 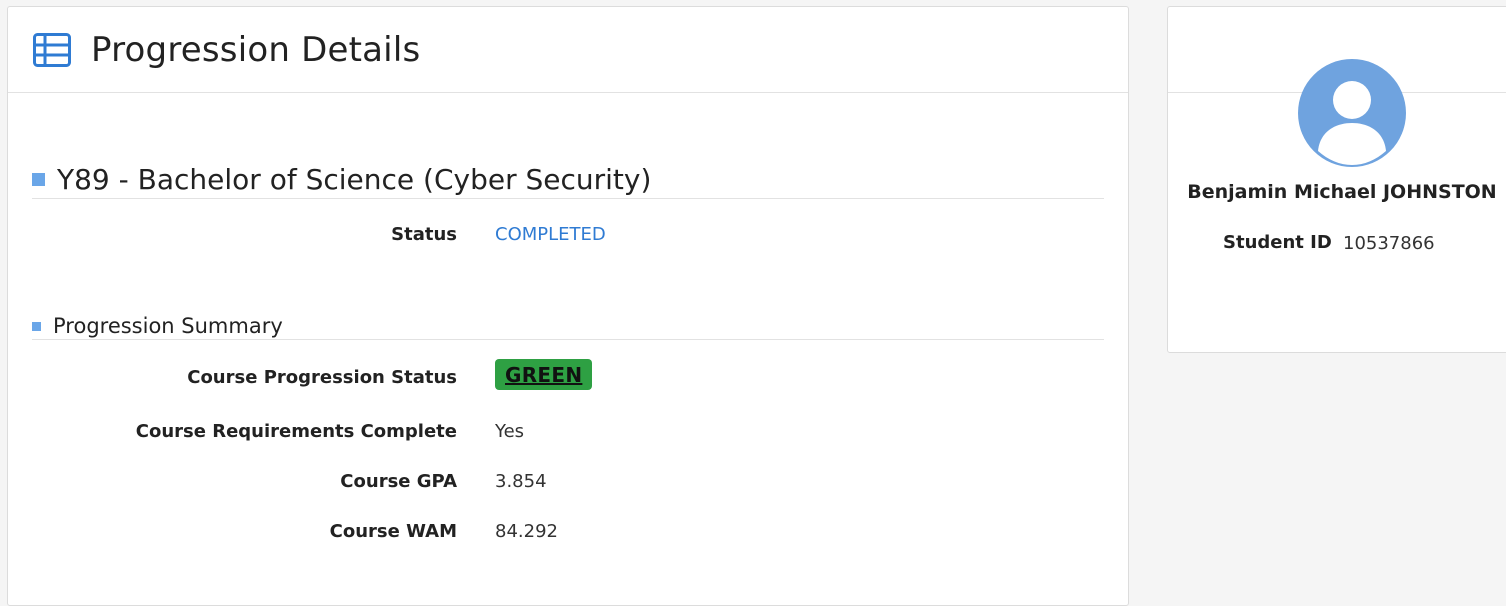 I want to click on page-title: Progression Details, so click(x=256, y=49).